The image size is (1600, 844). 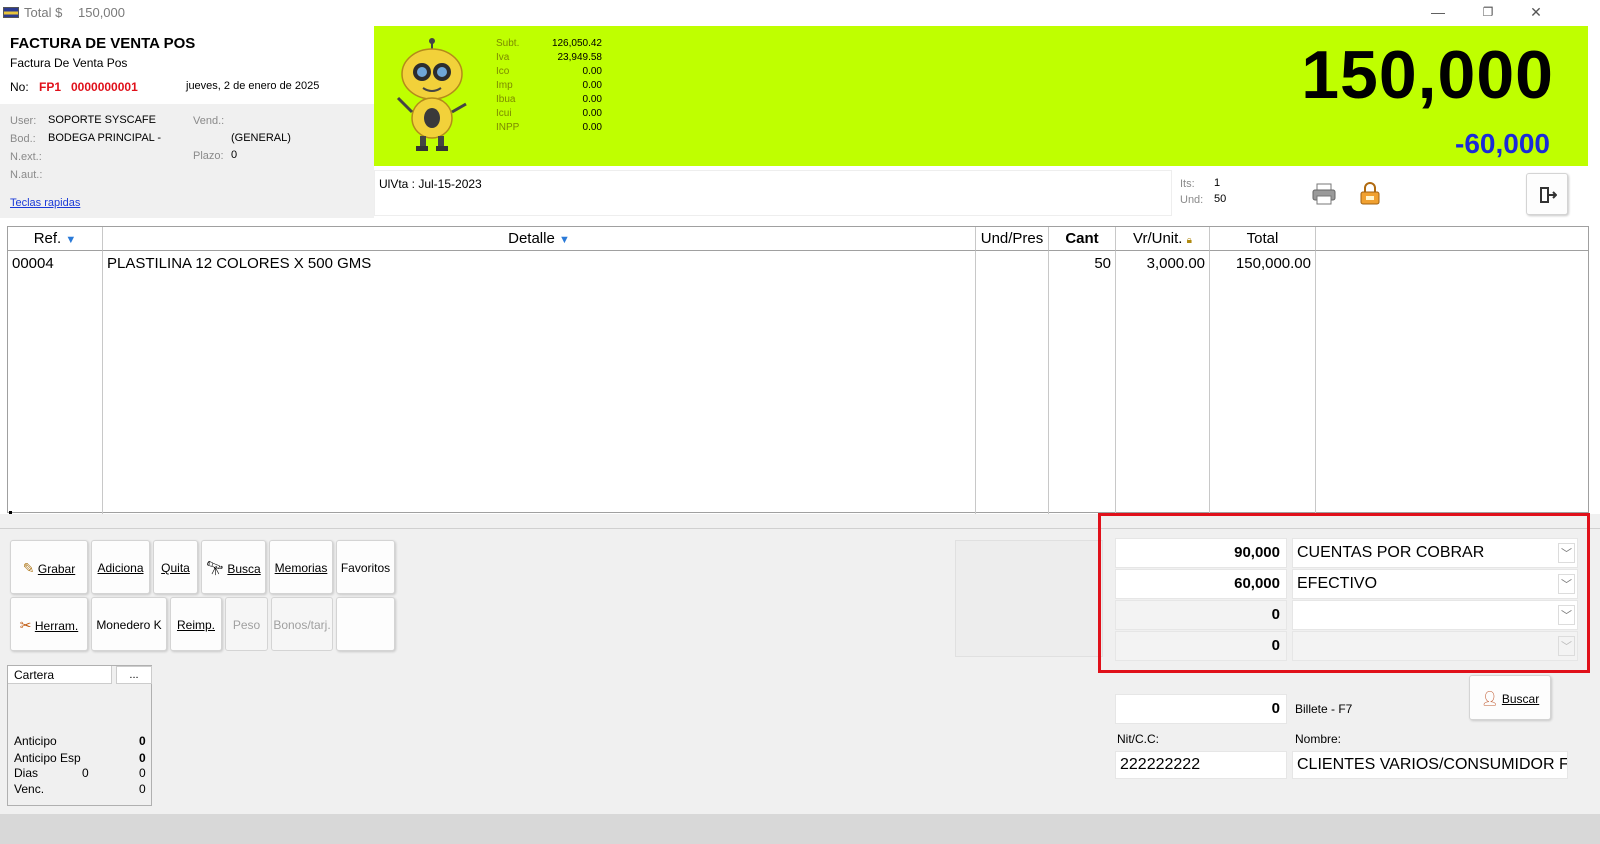 What do you see at coordinates (431, 94) in the screenshot?
I see `mascot-logo` at bounding box center [431, 94].